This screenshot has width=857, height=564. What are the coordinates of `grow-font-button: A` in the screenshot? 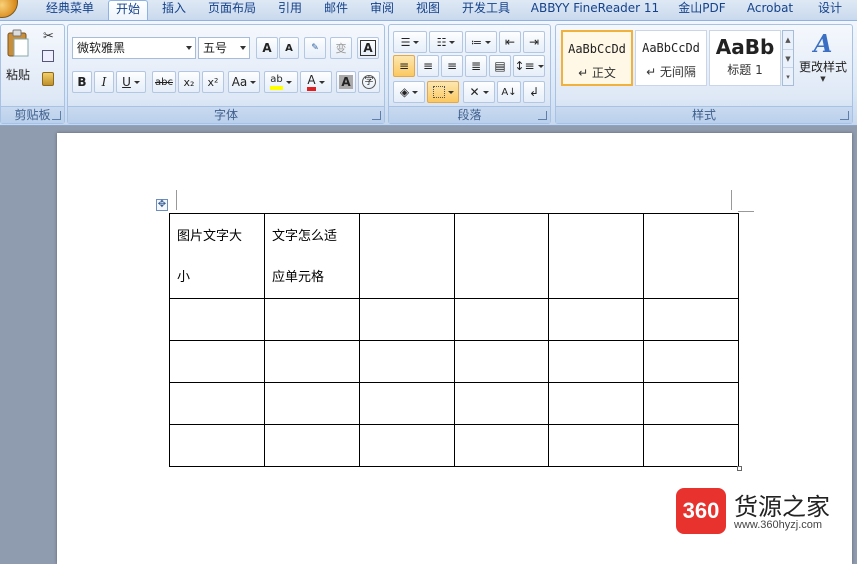 It's located at (267, 48).